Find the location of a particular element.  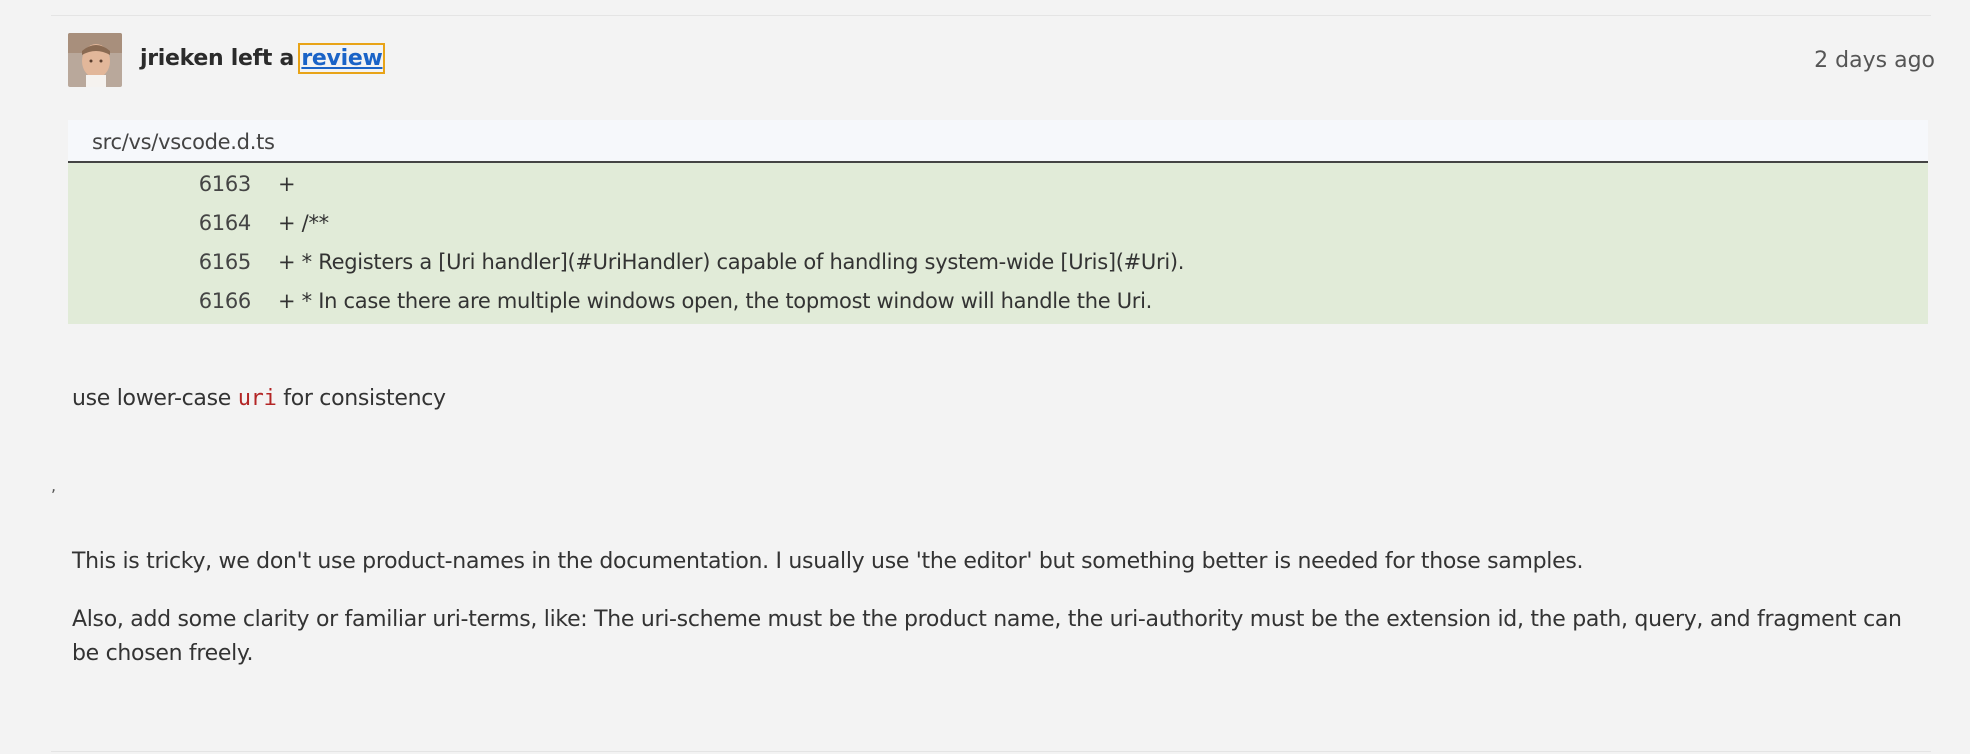

diff-line: 6164 + /** is located at coordinates (998, 223).